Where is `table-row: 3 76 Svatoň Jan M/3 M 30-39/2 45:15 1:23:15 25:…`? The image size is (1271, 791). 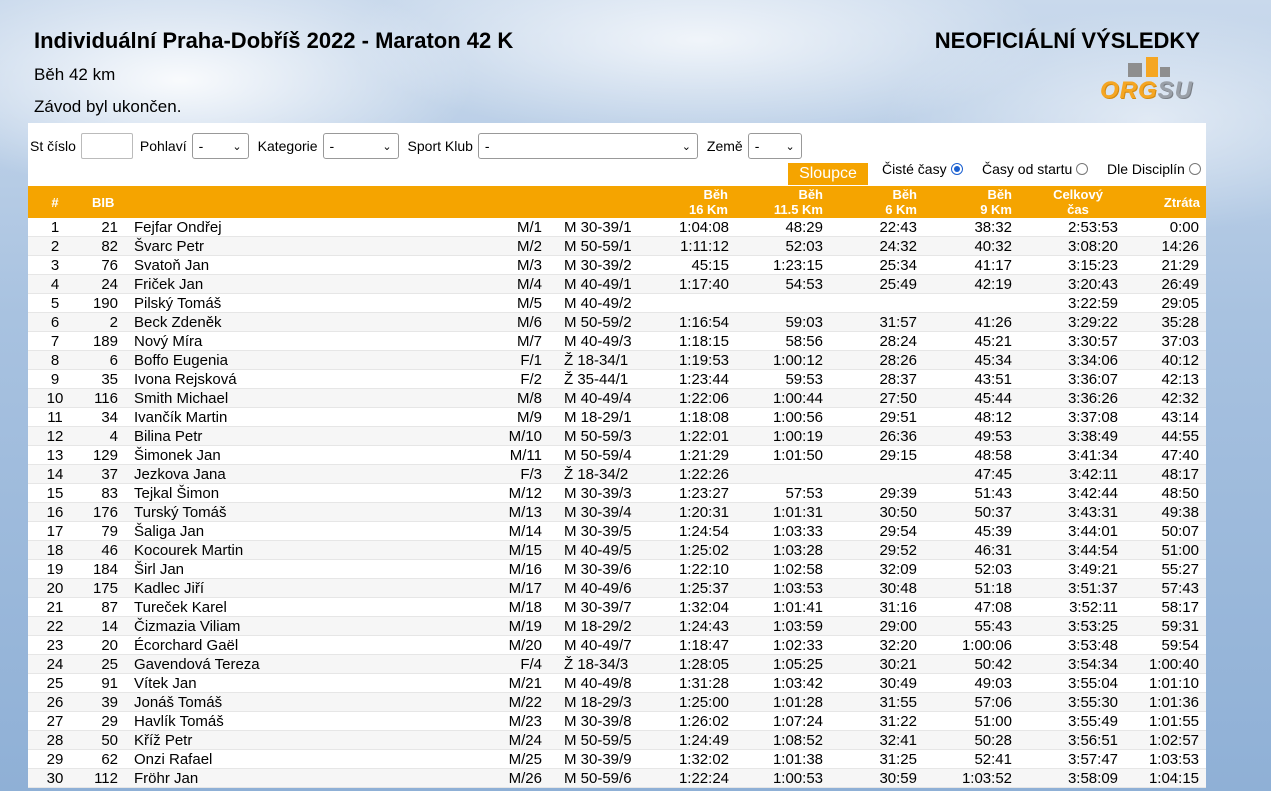 table-row: 3 76 Svatoň Jan M/3 M 30-39/2 45:15 1:23:15 25:… is located at coordinates (617, 265).